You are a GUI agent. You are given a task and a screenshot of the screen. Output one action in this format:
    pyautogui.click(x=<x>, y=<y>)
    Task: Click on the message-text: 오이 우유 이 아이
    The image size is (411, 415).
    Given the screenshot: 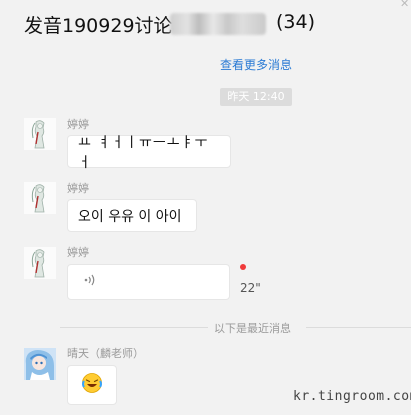 What is the action you would take?
    pyautogui.click(x=130, y=216)
    